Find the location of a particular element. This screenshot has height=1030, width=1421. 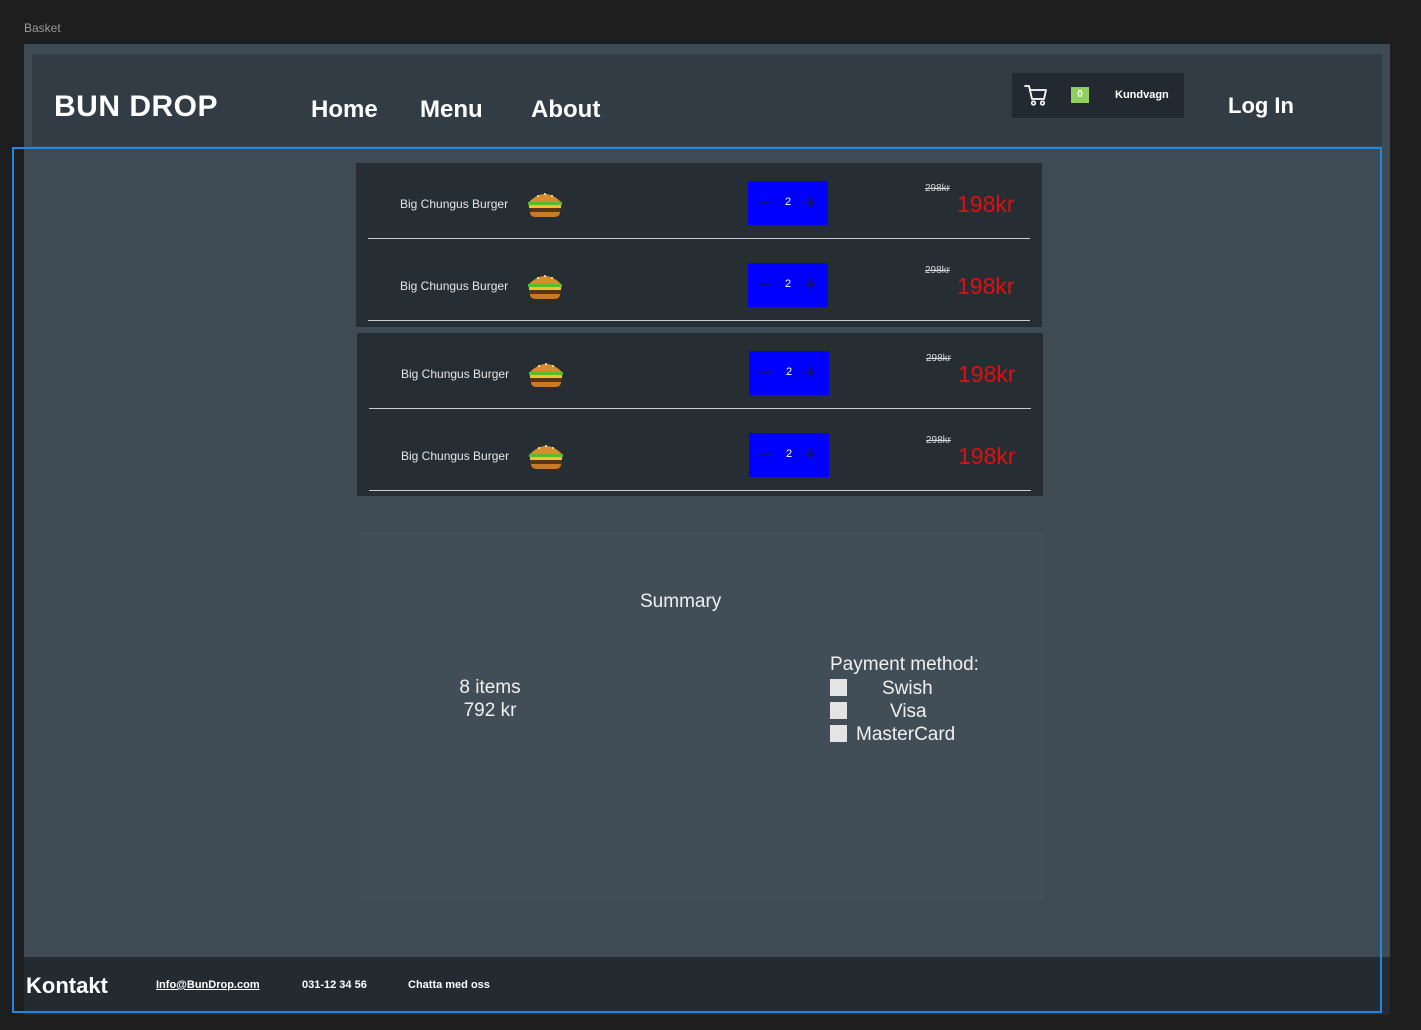

payment-option-label: MasterCard is located at coordinates (906, 734).